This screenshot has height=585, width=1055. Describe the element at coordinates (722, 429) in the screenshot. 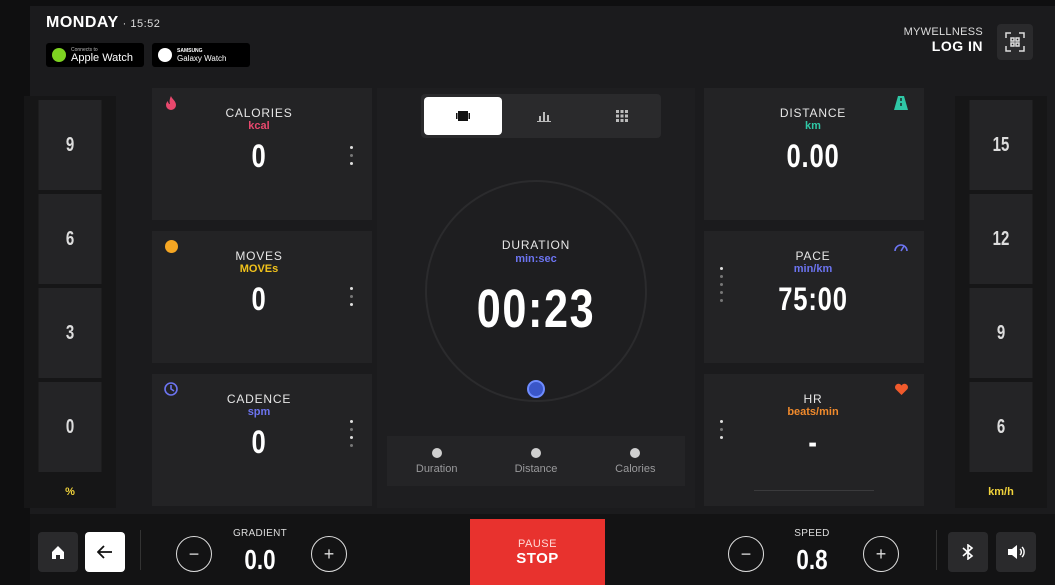

I see `hr-more-icon` at that location.